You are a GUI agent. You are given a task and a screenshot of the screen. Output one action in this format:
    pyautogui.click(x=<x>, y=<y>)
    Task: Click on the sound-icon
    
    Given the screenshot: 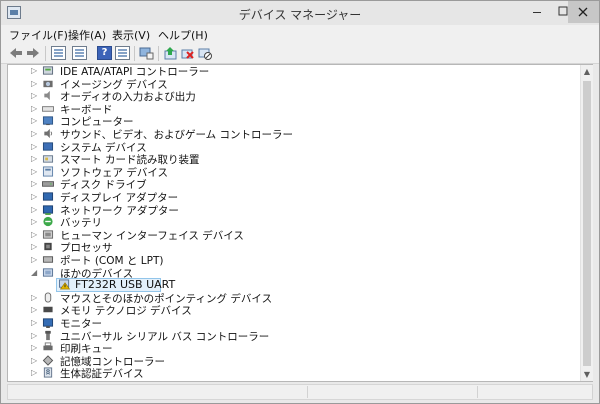 What is the action you would take?
    pyautogui.click(x=48, y=133)
    